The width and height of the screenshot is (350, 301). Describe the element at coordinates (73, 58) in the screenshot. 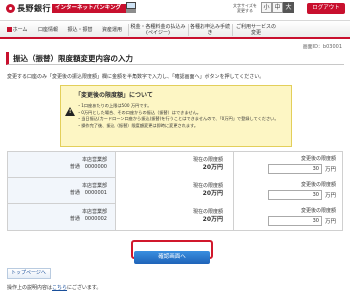

I see `page-title: 振込（振替）限度額変更内容の入力` at that location.